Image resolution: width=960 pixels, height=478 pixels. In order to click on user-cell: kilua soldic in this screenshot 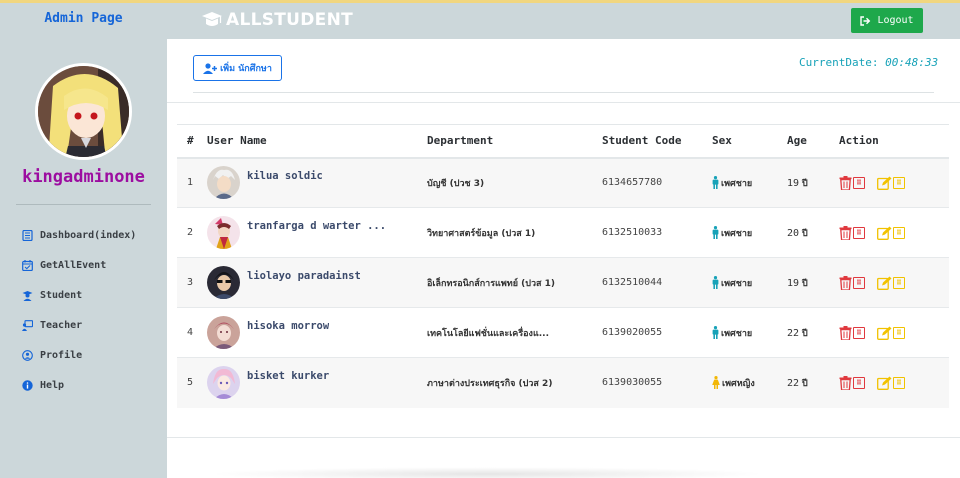, I will do `click(317, 183)`.